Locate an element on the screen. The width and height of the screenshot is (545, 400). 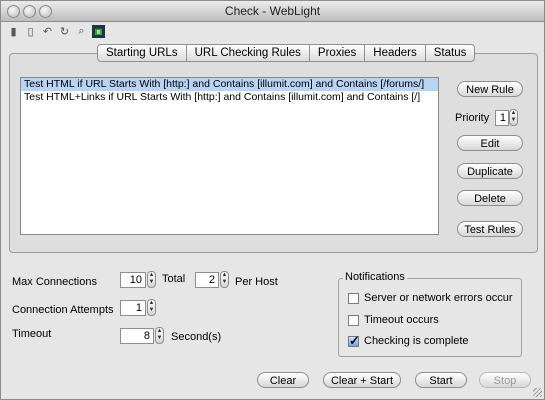
max-connections-label: Max Connections is located at coordinates (54, 282).